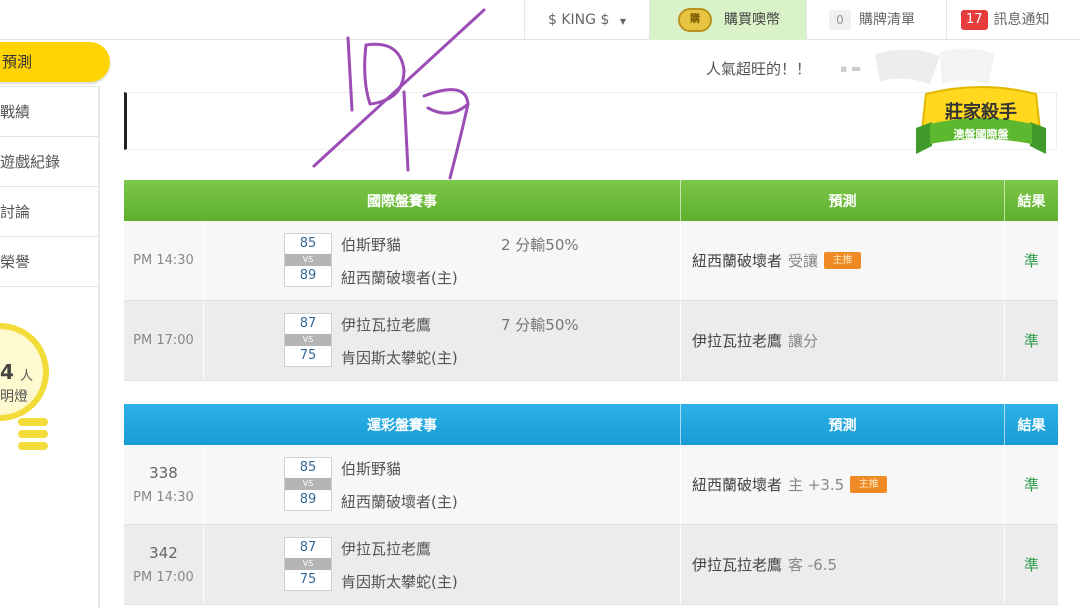  What do you see at coordinates (843, 564) in the screenshot?
I see `prediction-cell: 伊拉瓦拉老鷹 客 -6.5` at bounding box center [843, 564].